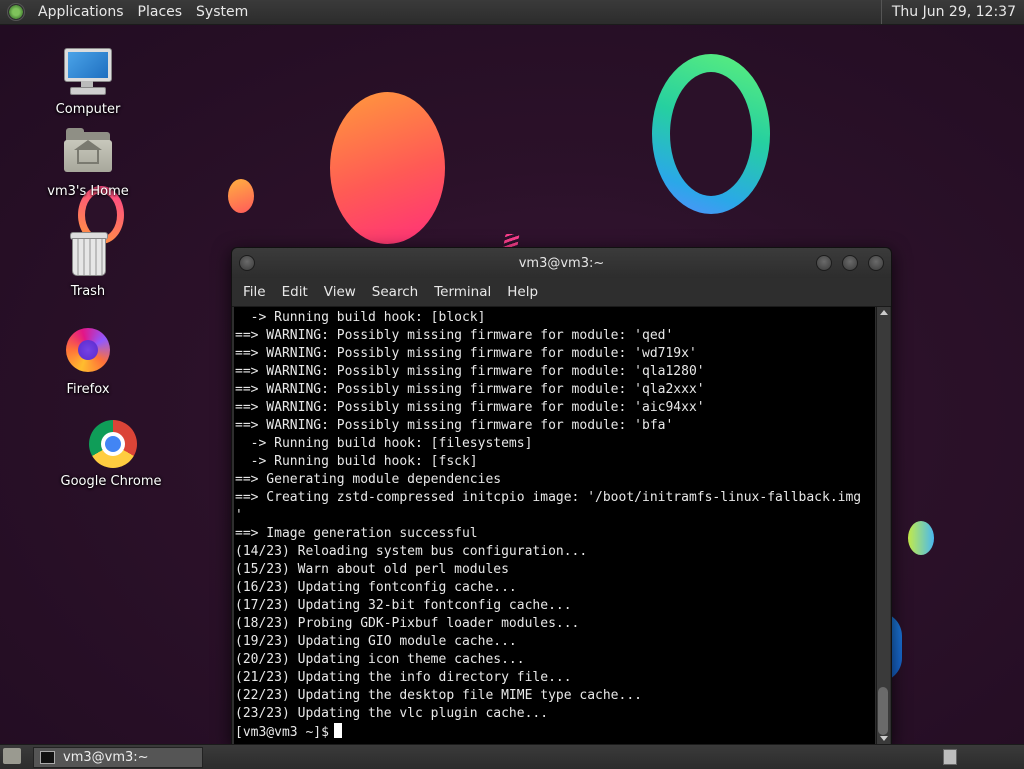 This screenshot has height=769, width=1024. I want to click on firefox-icon, so click(88, 352).